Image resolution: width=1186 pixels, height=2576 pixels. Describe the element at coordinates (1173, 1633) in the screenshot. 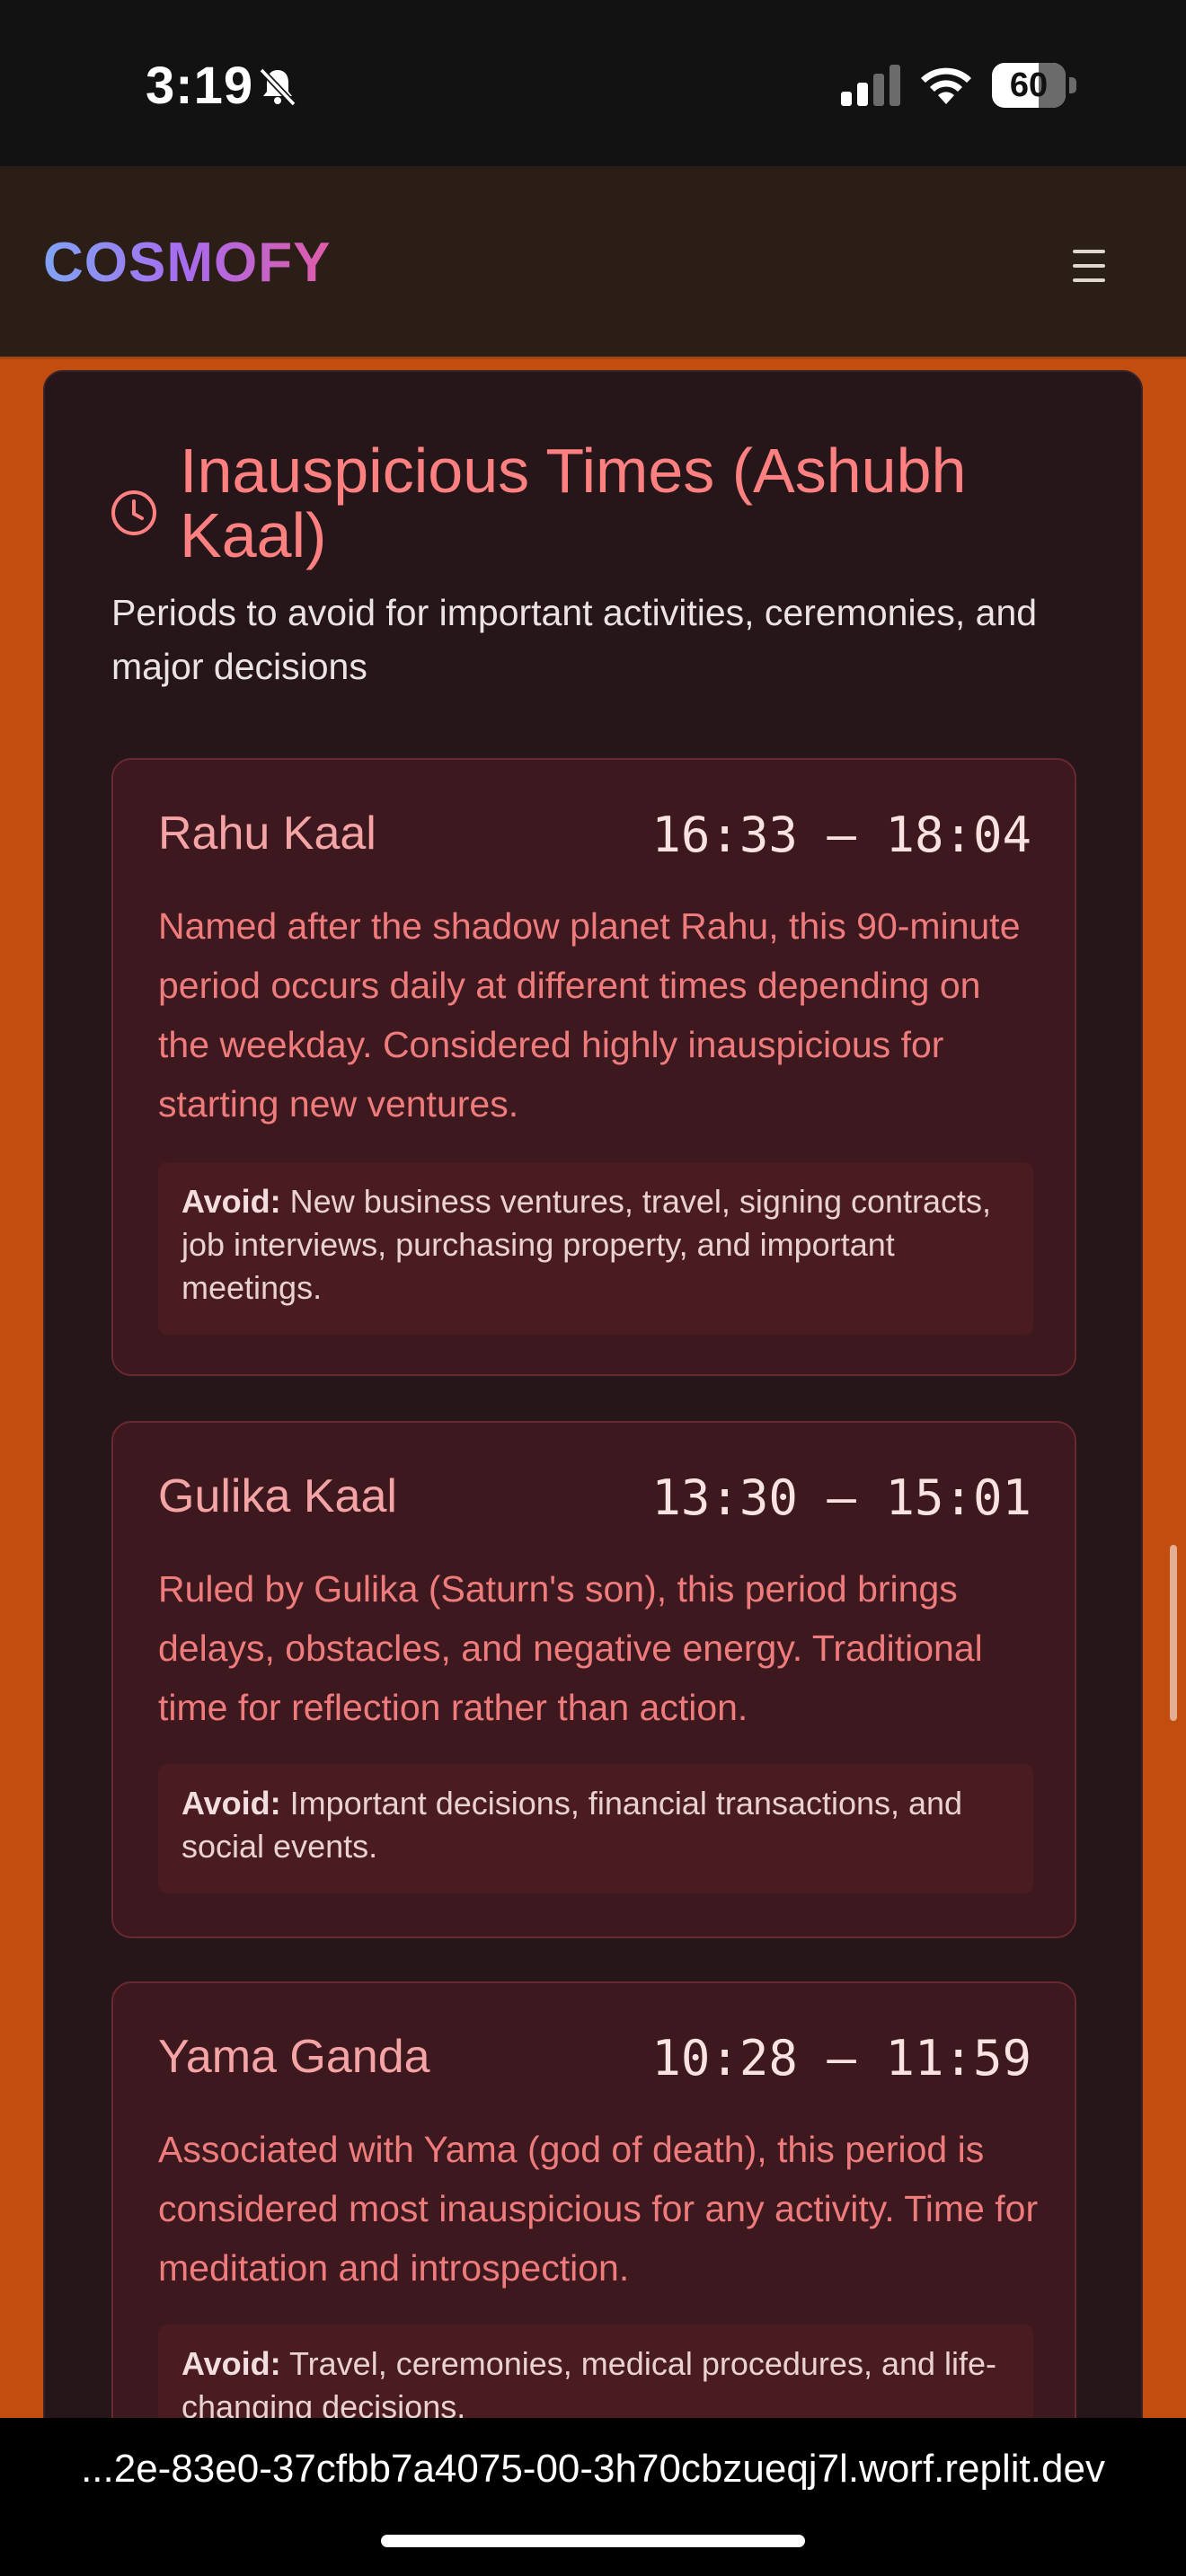

I see `scrollbar-thumb` at that location.